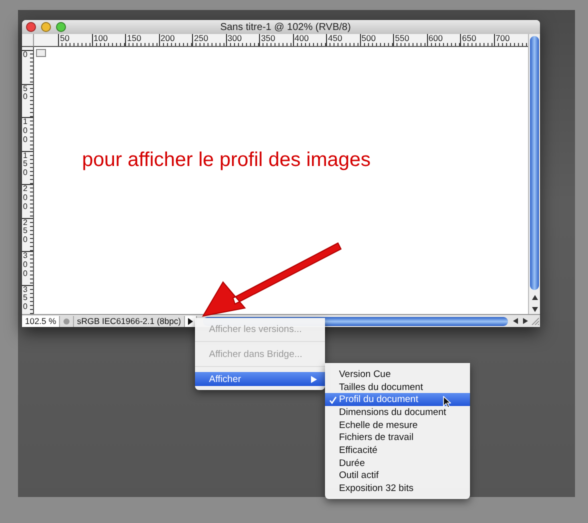  Describe the element at coordinates (41, 53) in the screenshot. I see `guide-icon` at that location.